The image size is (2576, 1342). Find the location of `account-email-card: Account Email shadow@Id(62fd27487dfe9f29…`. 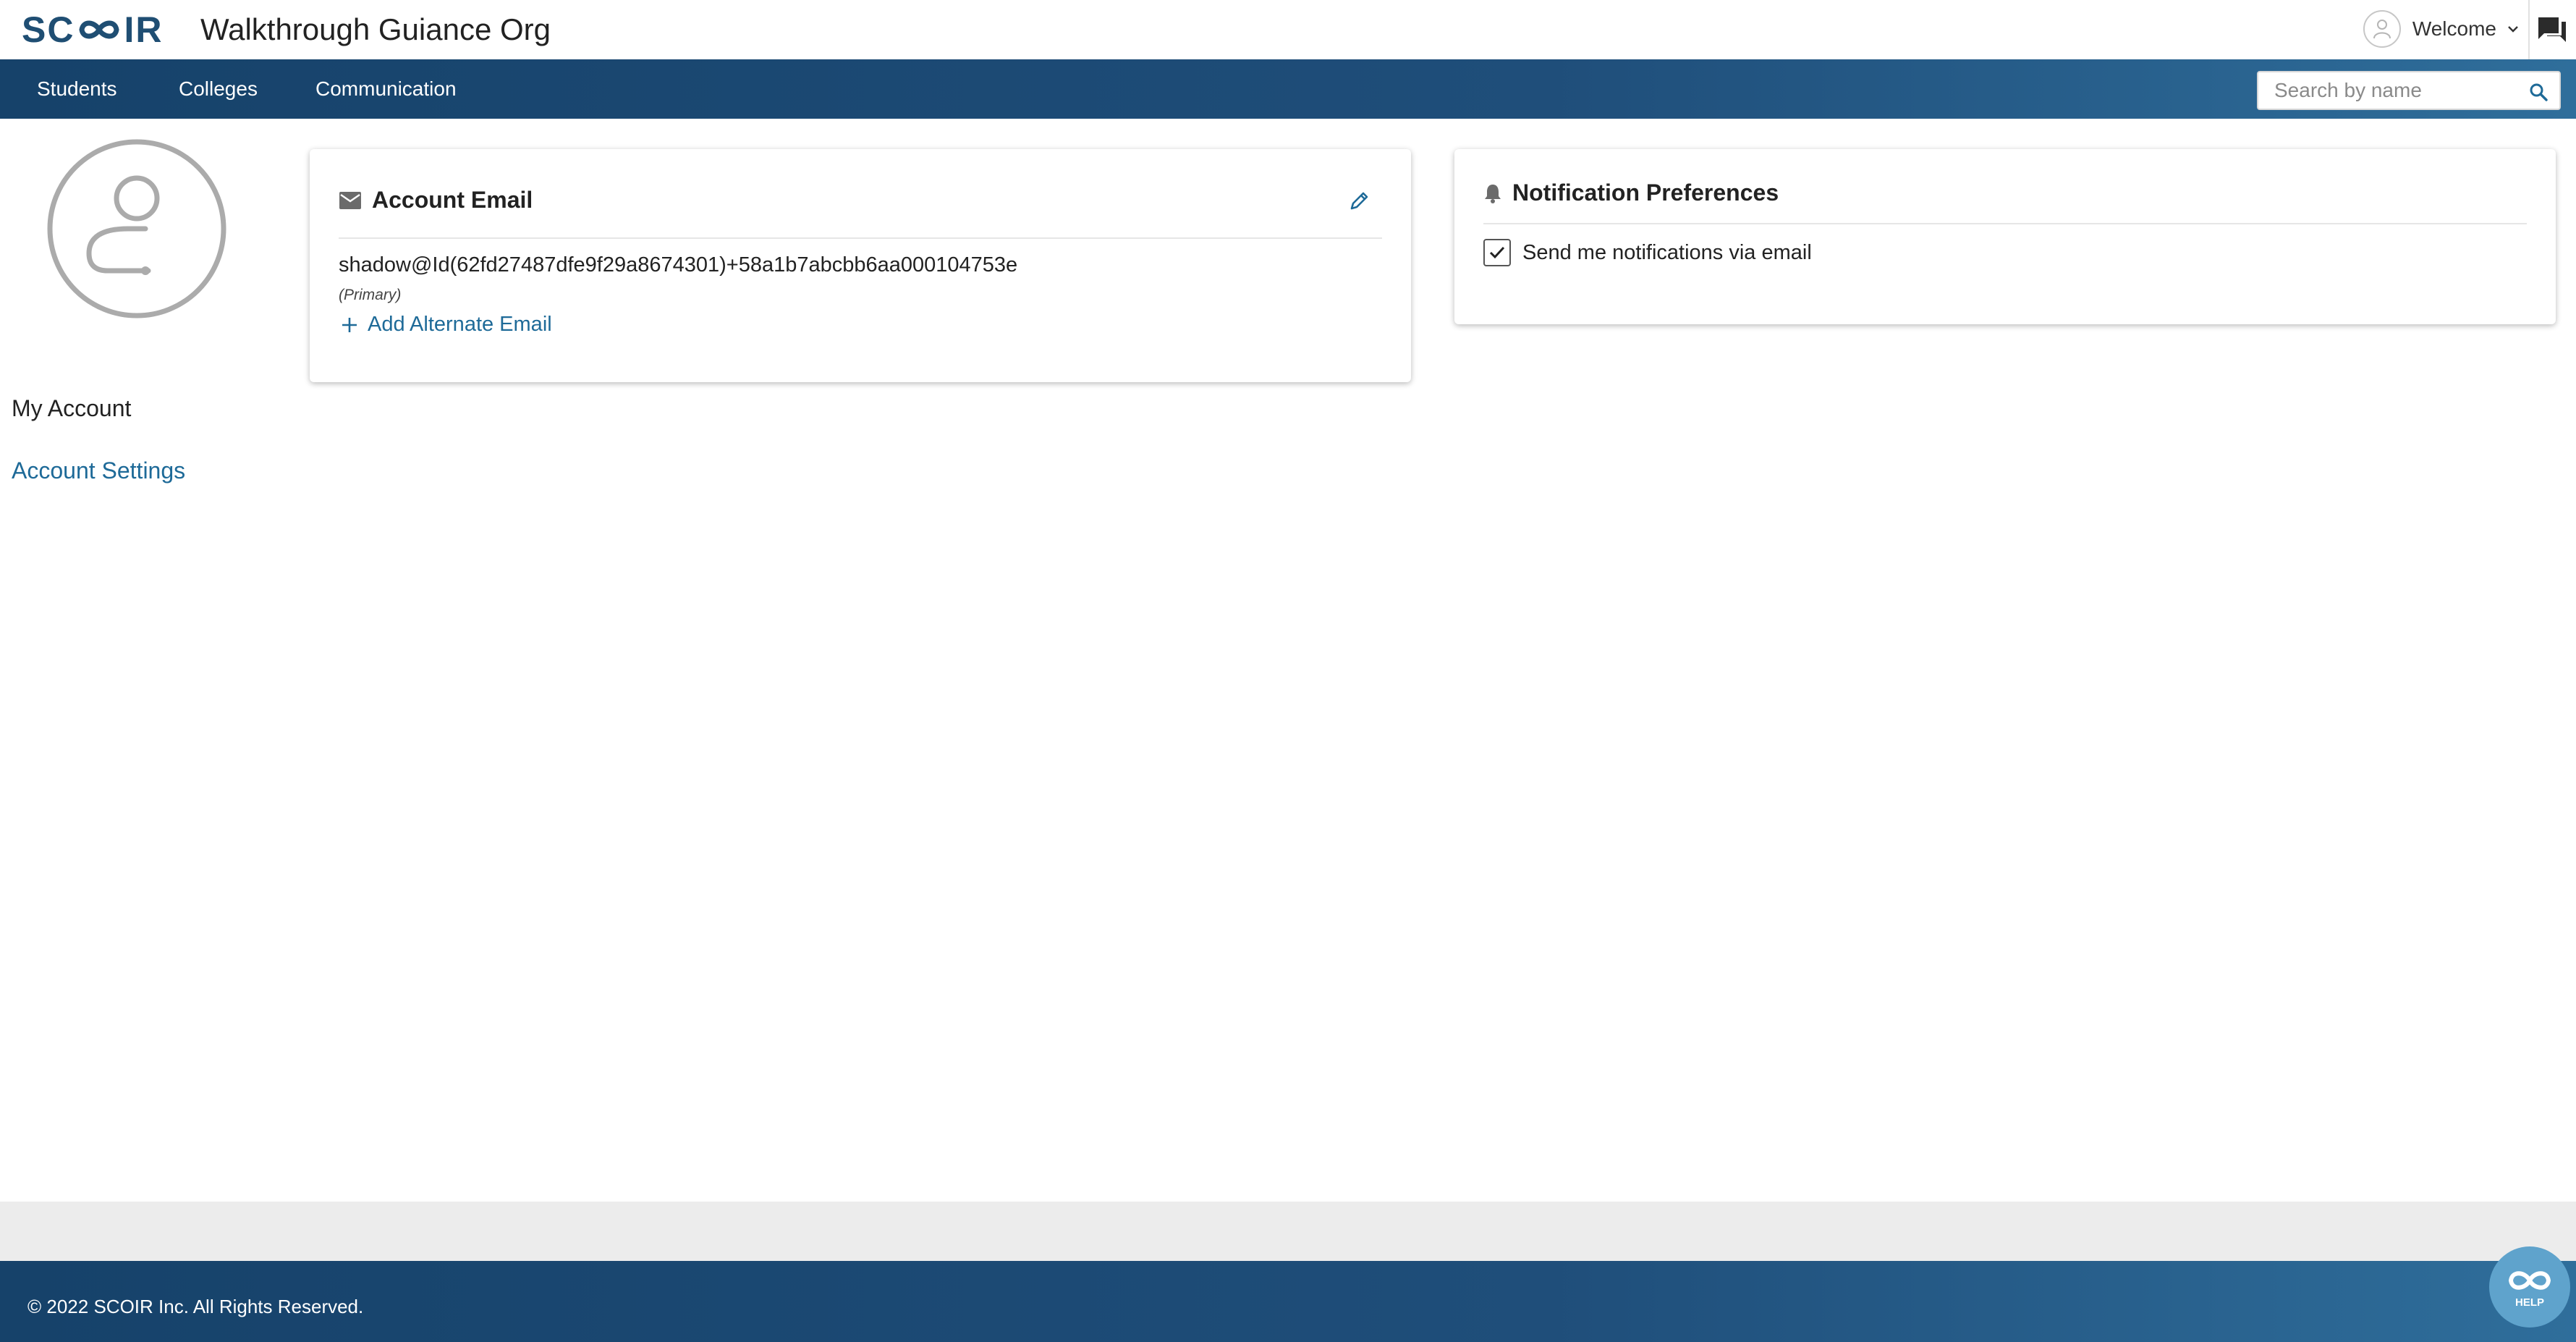

account-email-card: Account Email shadow@Id(62fd27487dfe9f29… is located at coordinates (860, 265).